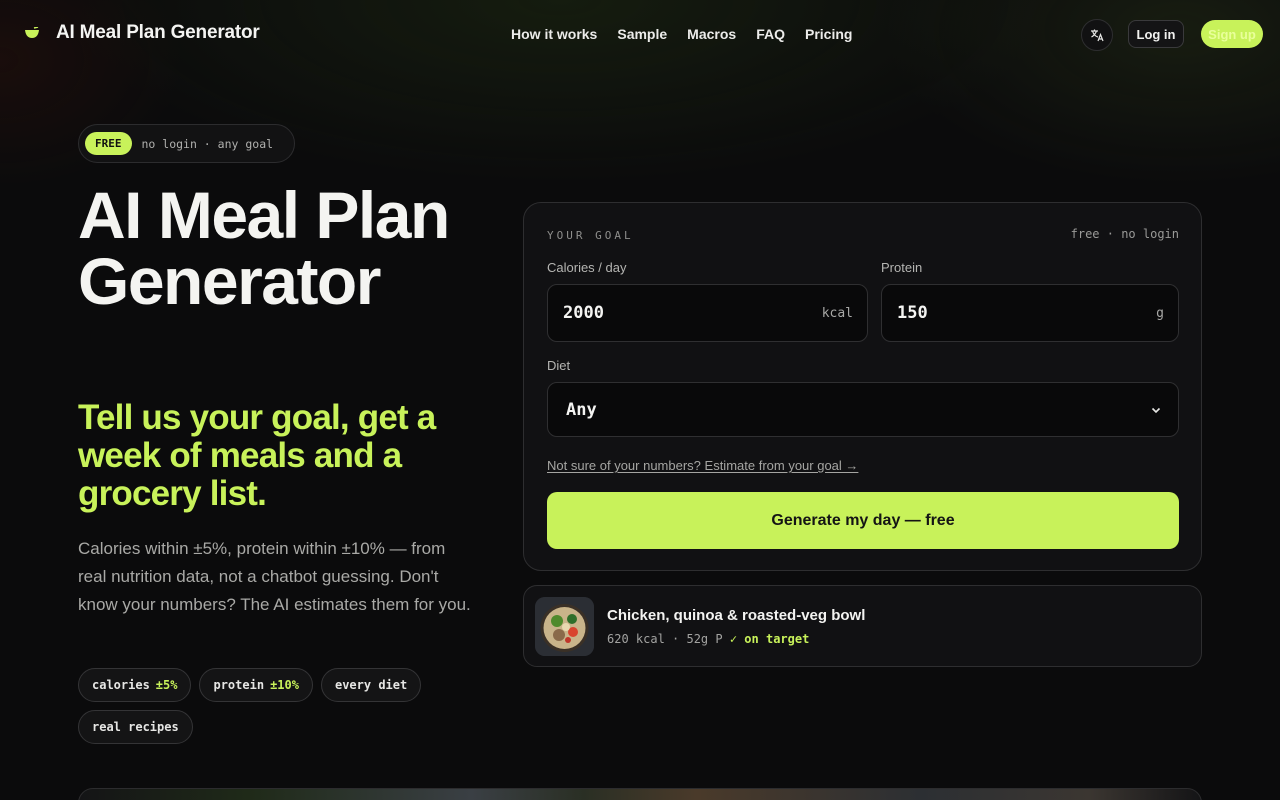 The image size is (1280, 800). Describe the element at coordinates (371, 685) in the screenshot. I see `chip-every-diet: every diet` at that location.